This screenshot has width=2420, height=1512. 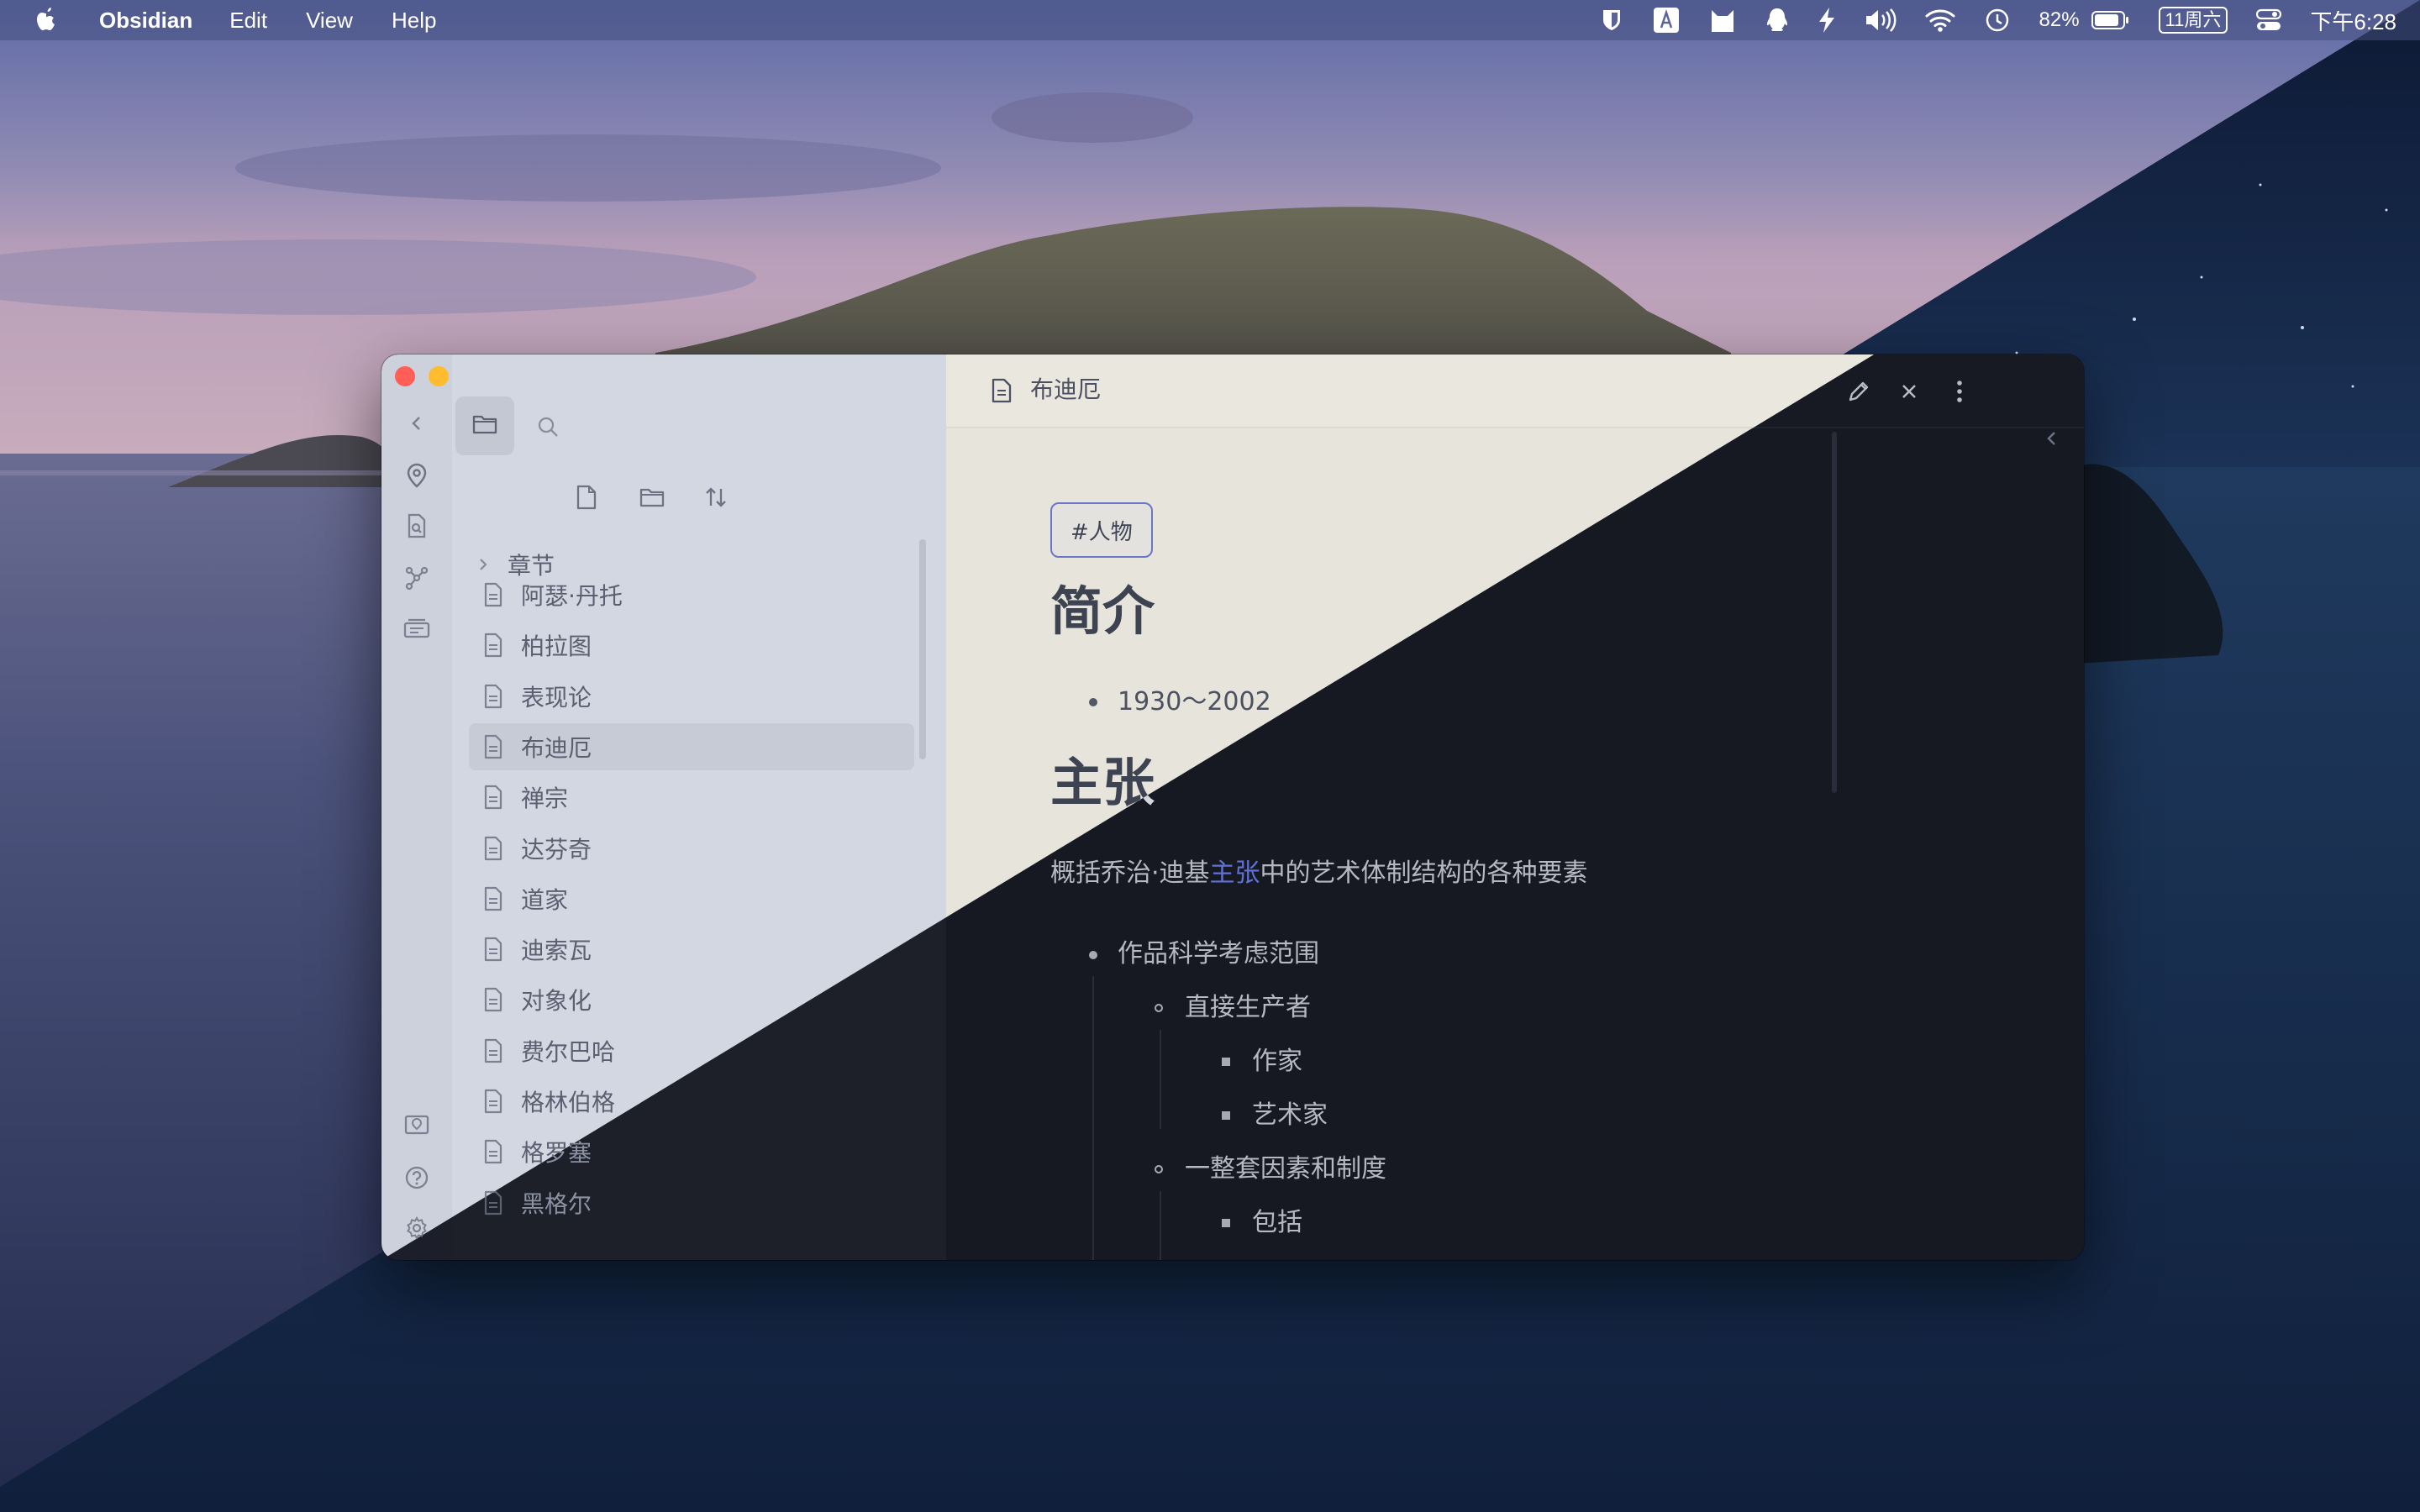 What do you see at coordinates (2059, 19) in the screenshot?
I see `battery-percent: 82%` at bounding box center [2059, 19].